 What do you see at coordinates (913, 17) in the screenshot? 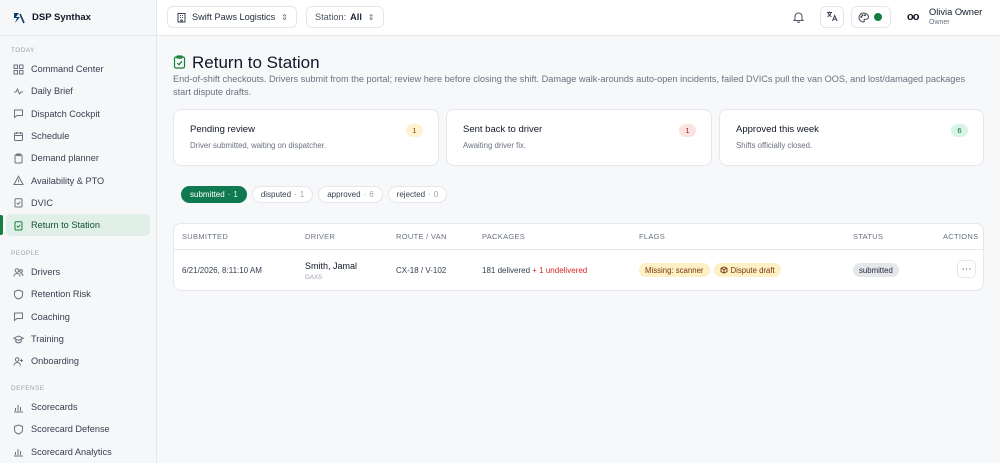
I see `avatar: oo` at bounding box center [913, 17].